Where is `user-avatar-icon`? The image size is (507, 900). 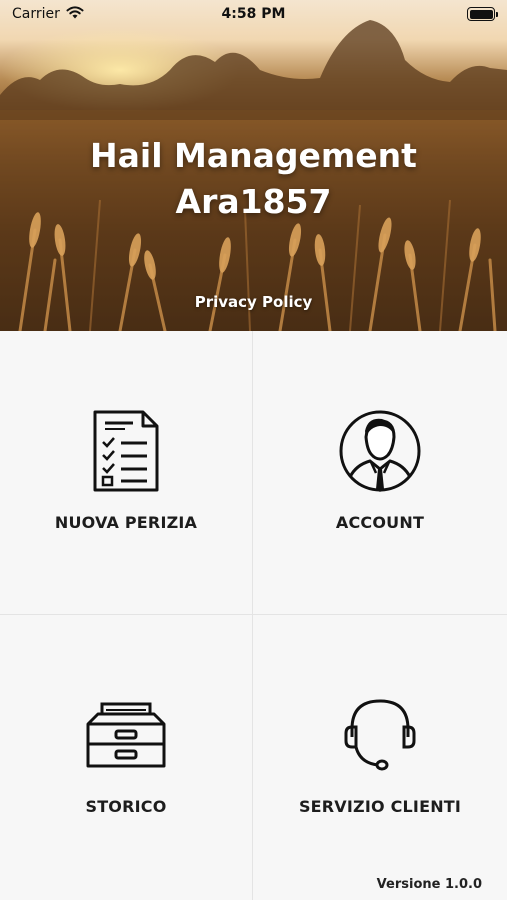 user-avatar-icon is located at coordinates (380, 451).